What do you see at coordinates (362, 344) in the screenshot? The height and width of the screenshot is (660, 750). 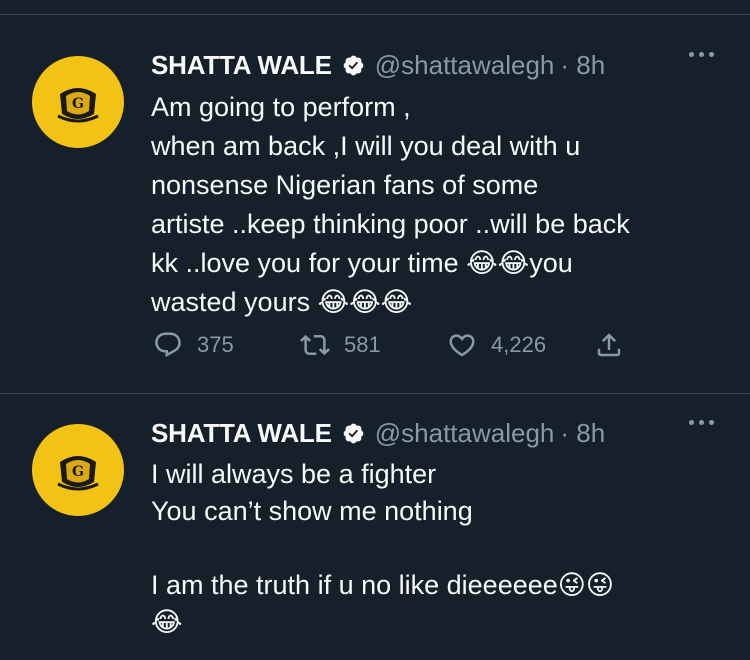 I see `retweet-count: 581` at bounding box center [362, 344].